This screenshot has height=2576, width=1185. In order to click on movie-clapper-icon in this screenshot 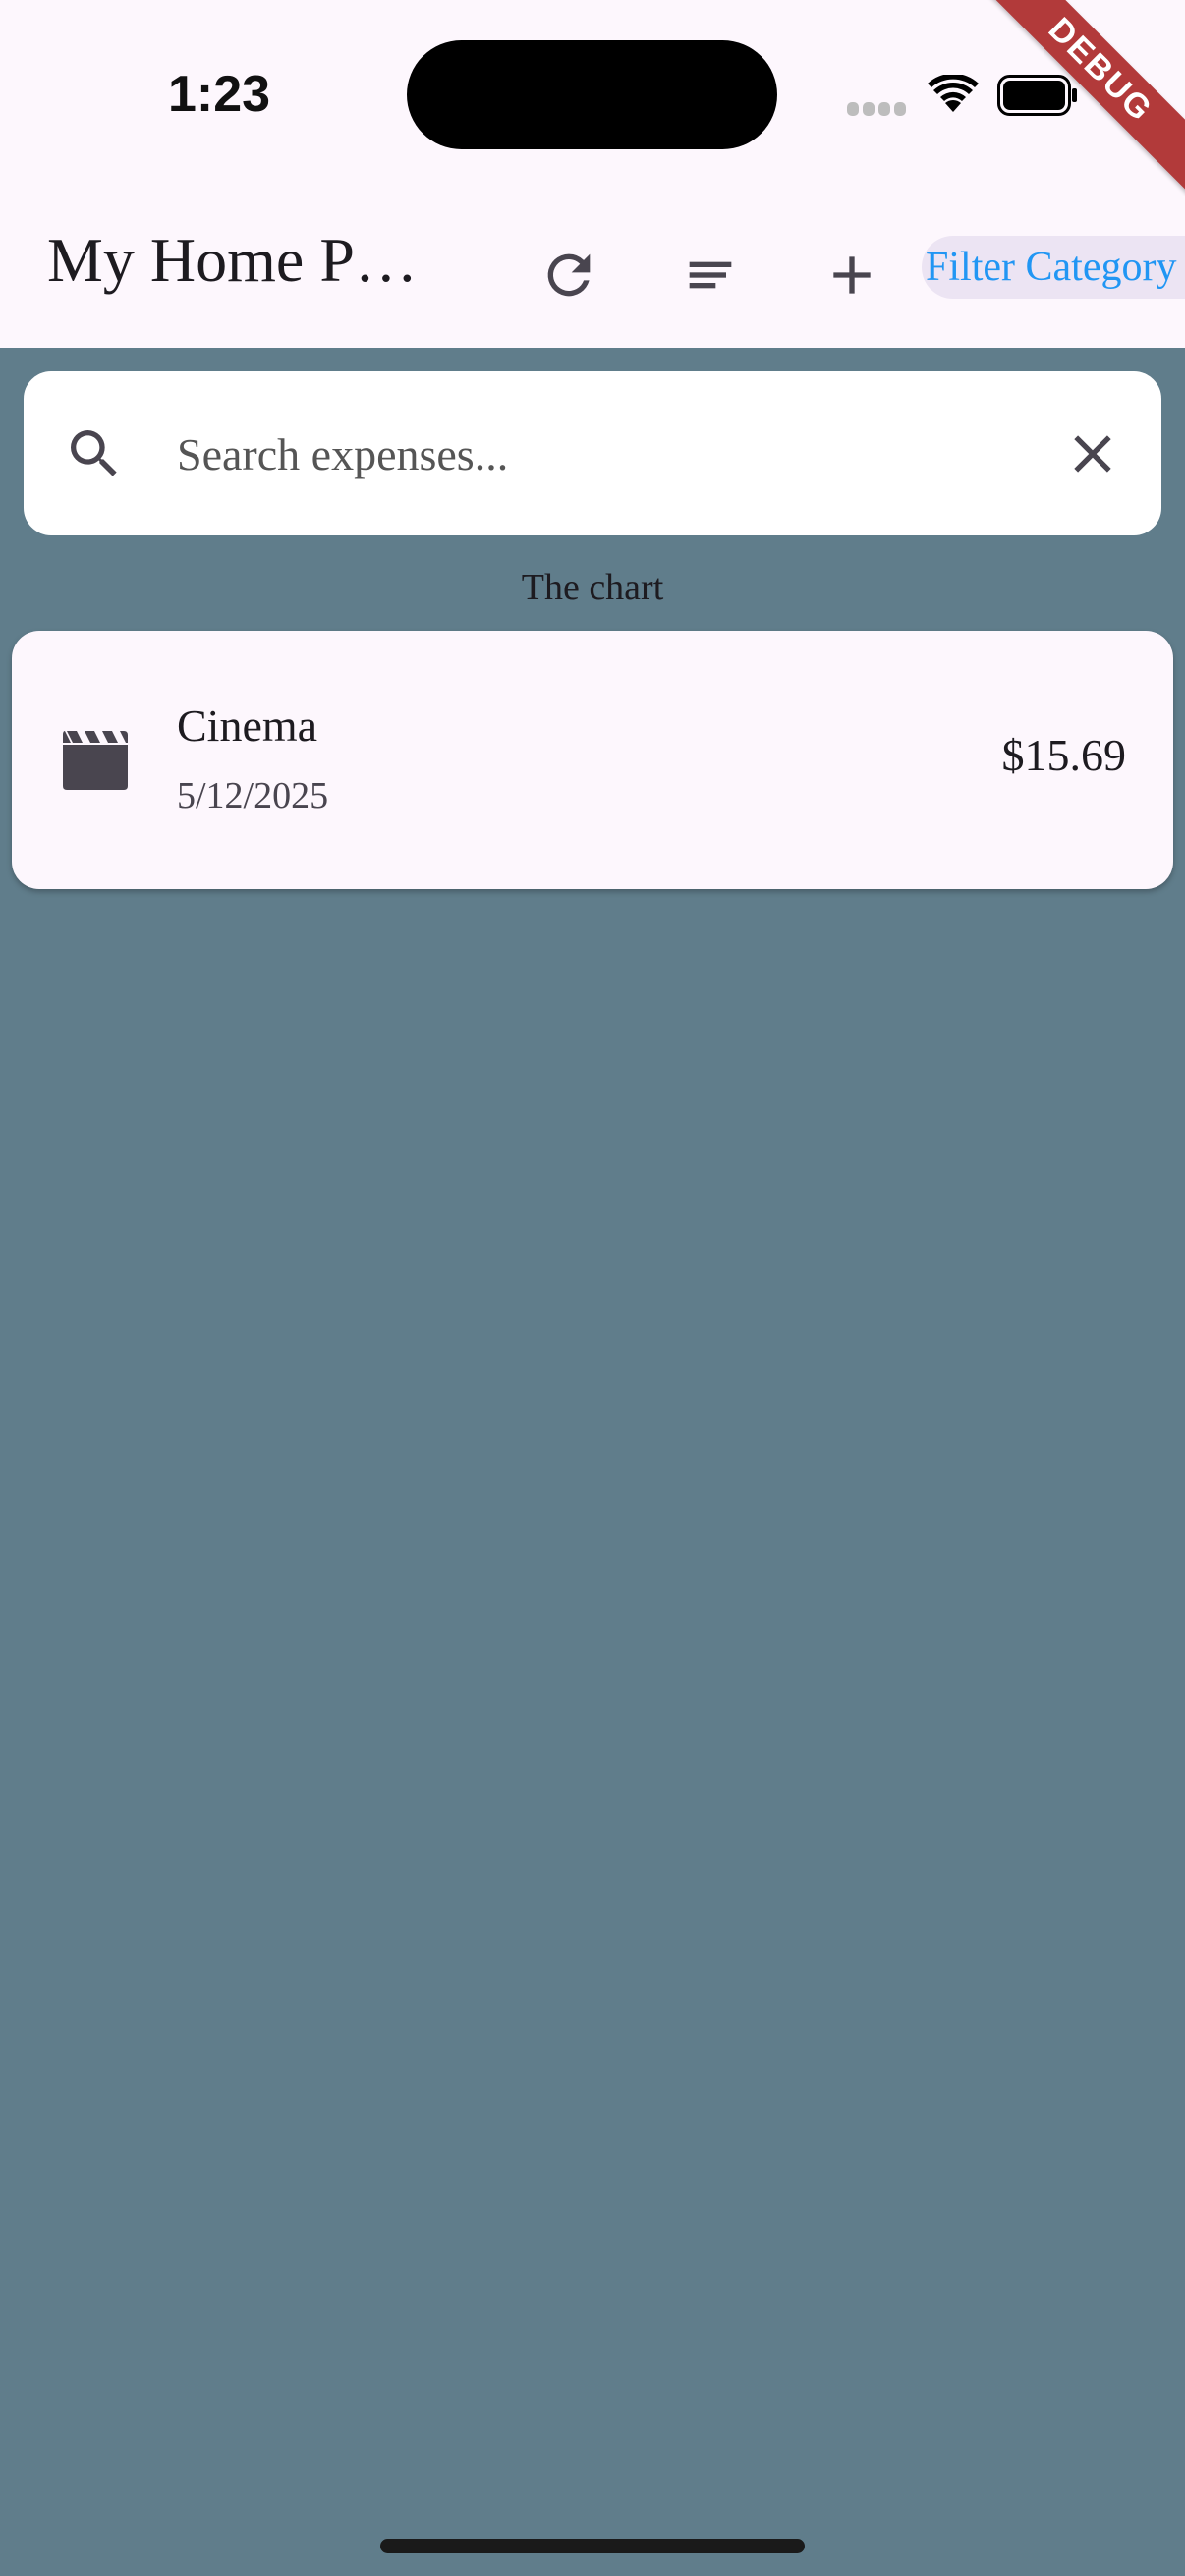, I will do `click(96, 760)`.